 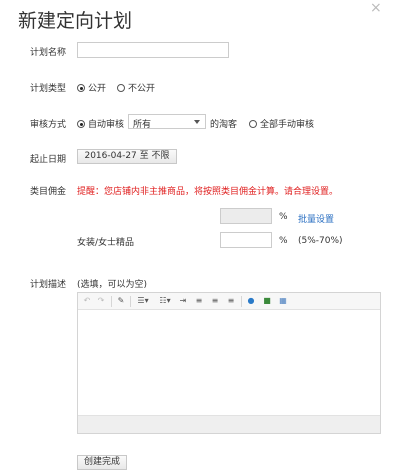 I want to click on close-icon: ×, so click(x=376, y=8).